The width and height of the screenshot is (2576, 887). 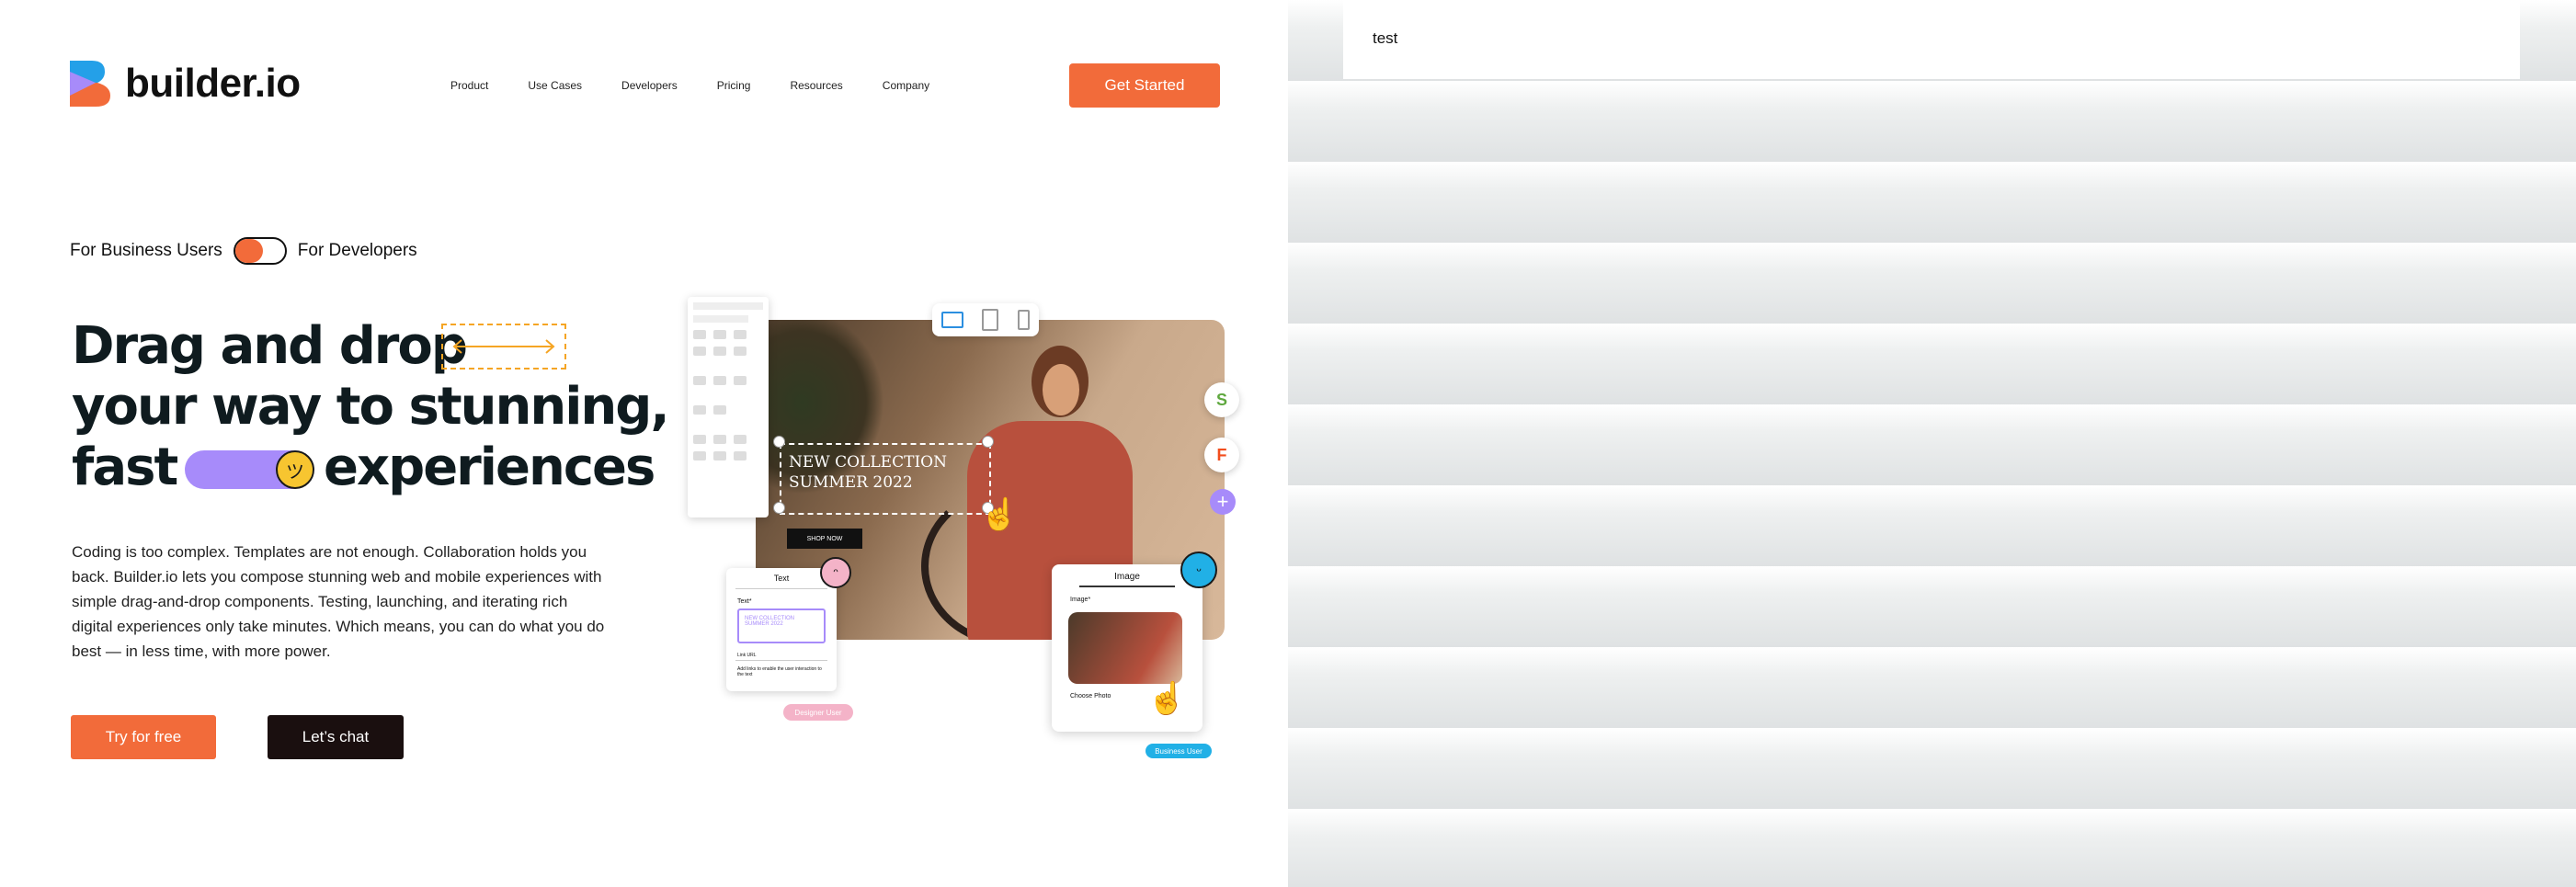 What do you see at coordinates (357, 251) in the screenshot?
I see `toggle-label-developers: For Developers` at bounding box center [357, 251].